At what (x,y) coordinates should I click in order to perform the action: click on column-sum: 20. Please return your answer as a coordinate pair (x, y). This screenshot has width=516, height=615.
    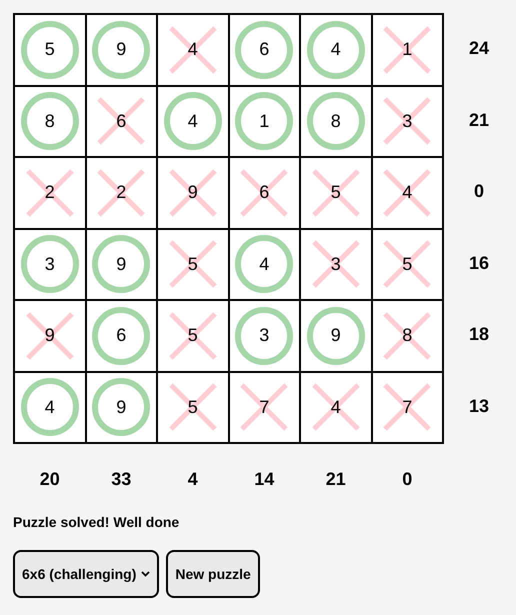
    Looking at the image, I should click on (49, 479).